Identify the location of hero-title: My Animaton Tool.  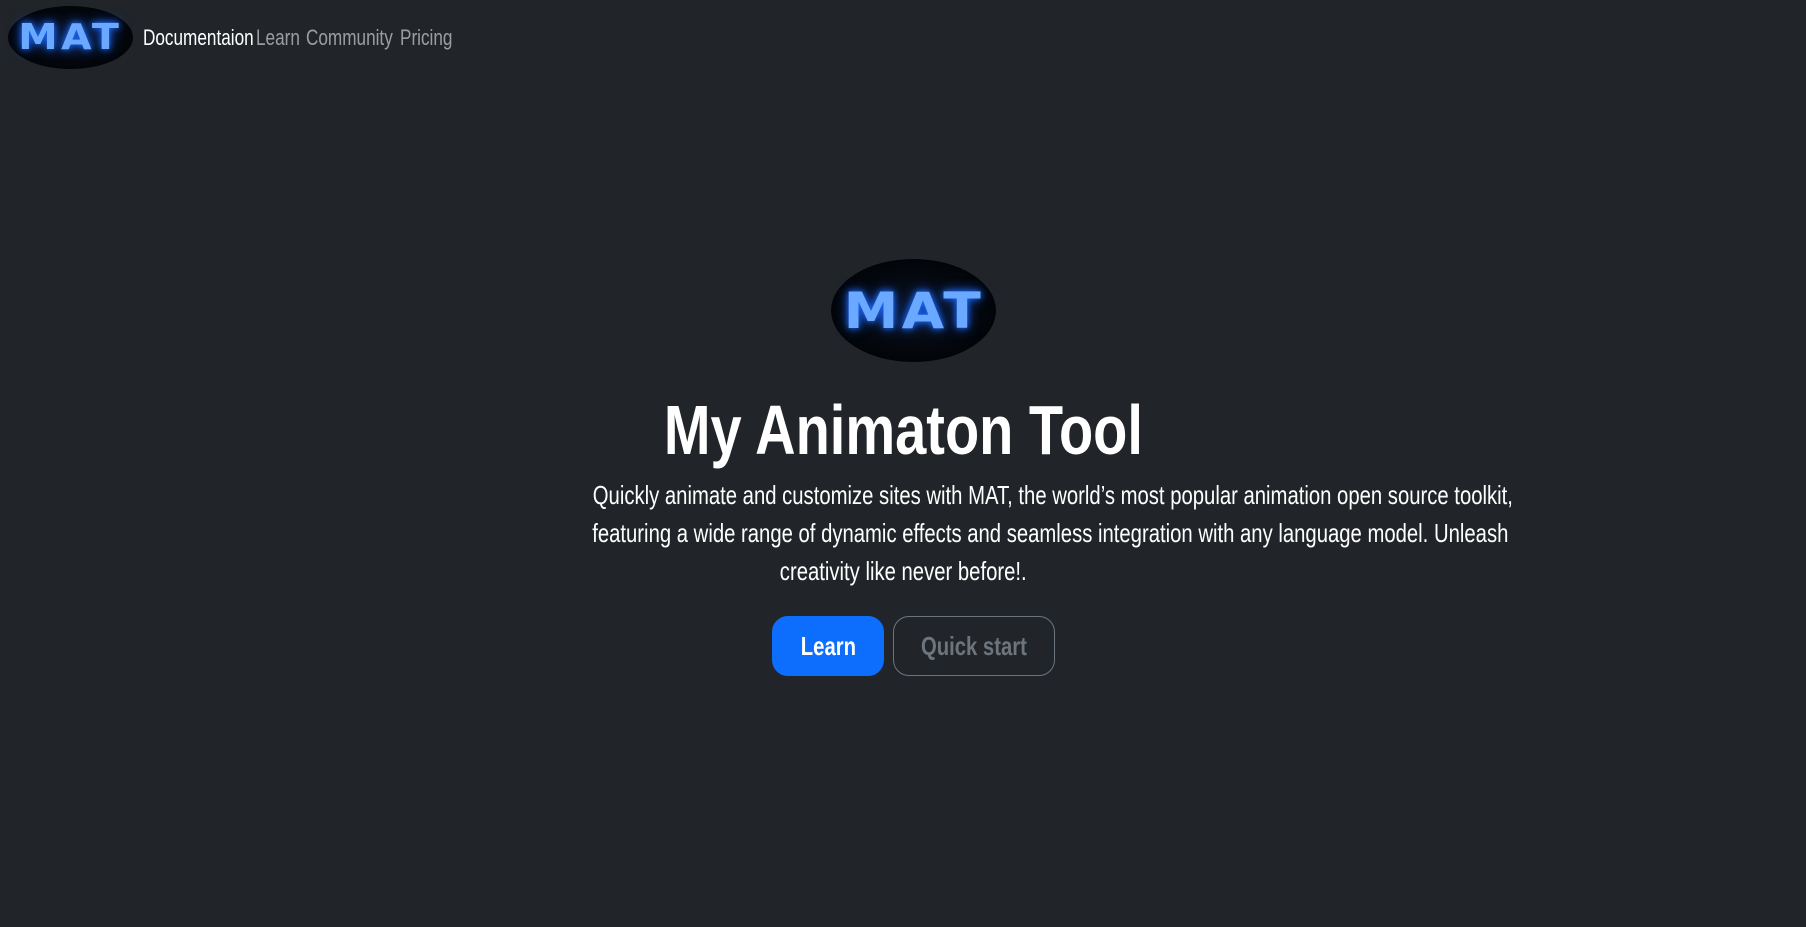
(903, 430).